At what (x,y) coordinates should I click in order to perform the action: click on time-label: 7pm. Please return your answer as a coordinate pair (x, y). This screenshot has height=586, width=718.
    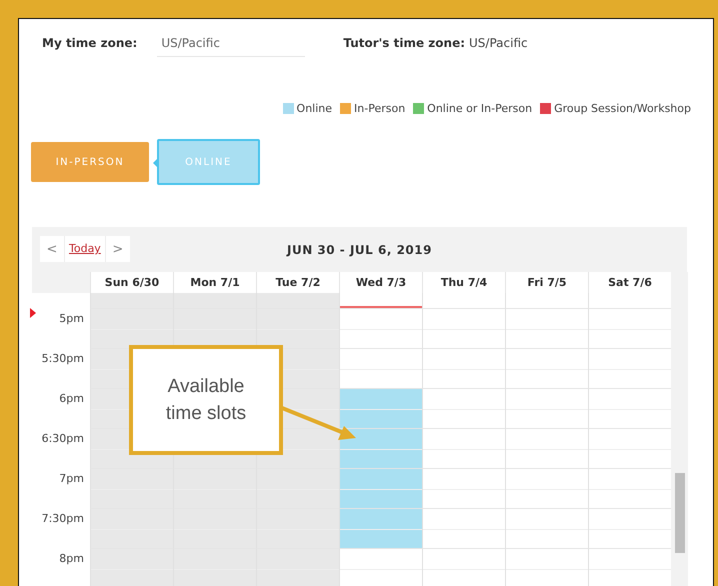
    Looking at the image, I should click on (71, 479).